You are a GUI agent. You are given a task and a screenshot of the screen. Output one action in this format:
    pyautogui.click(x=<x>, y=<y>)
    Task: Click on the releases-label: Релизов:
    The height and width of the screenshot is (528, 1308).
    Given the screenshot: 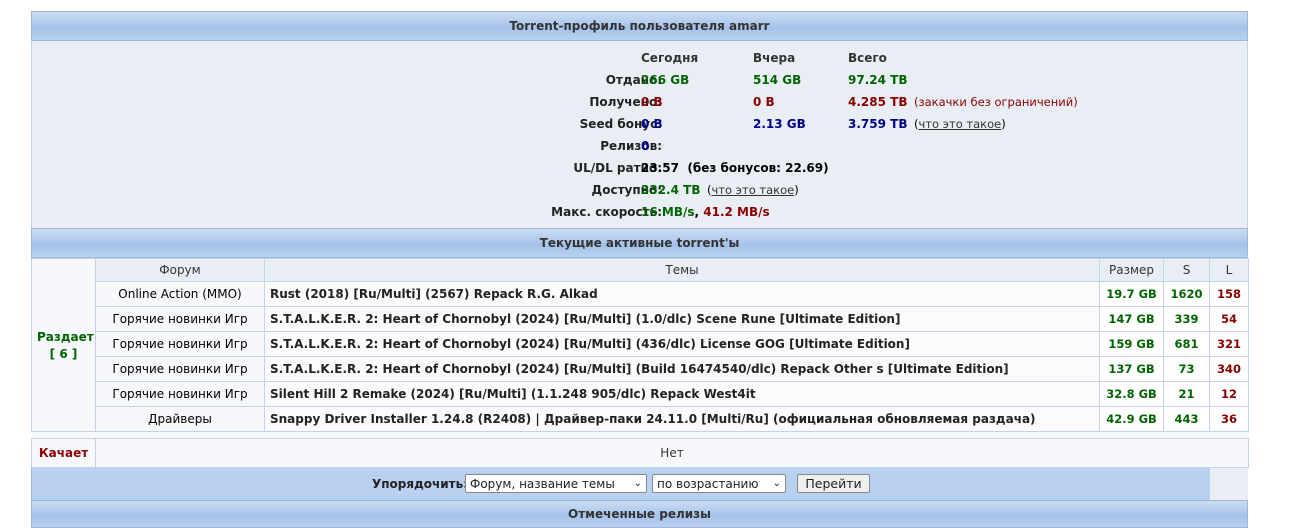 What is the action you would take?
    pyautogui.click(x=631, y=146)
    